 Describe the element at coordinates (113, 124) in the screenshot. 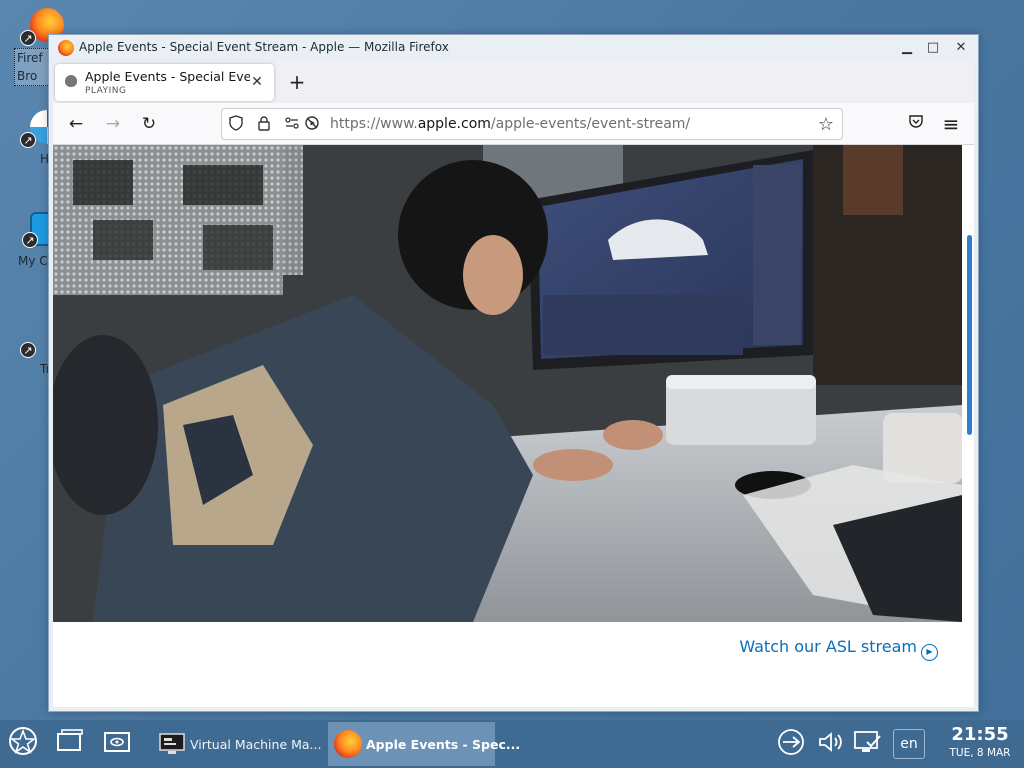

I see `forward-button: →` at that location.